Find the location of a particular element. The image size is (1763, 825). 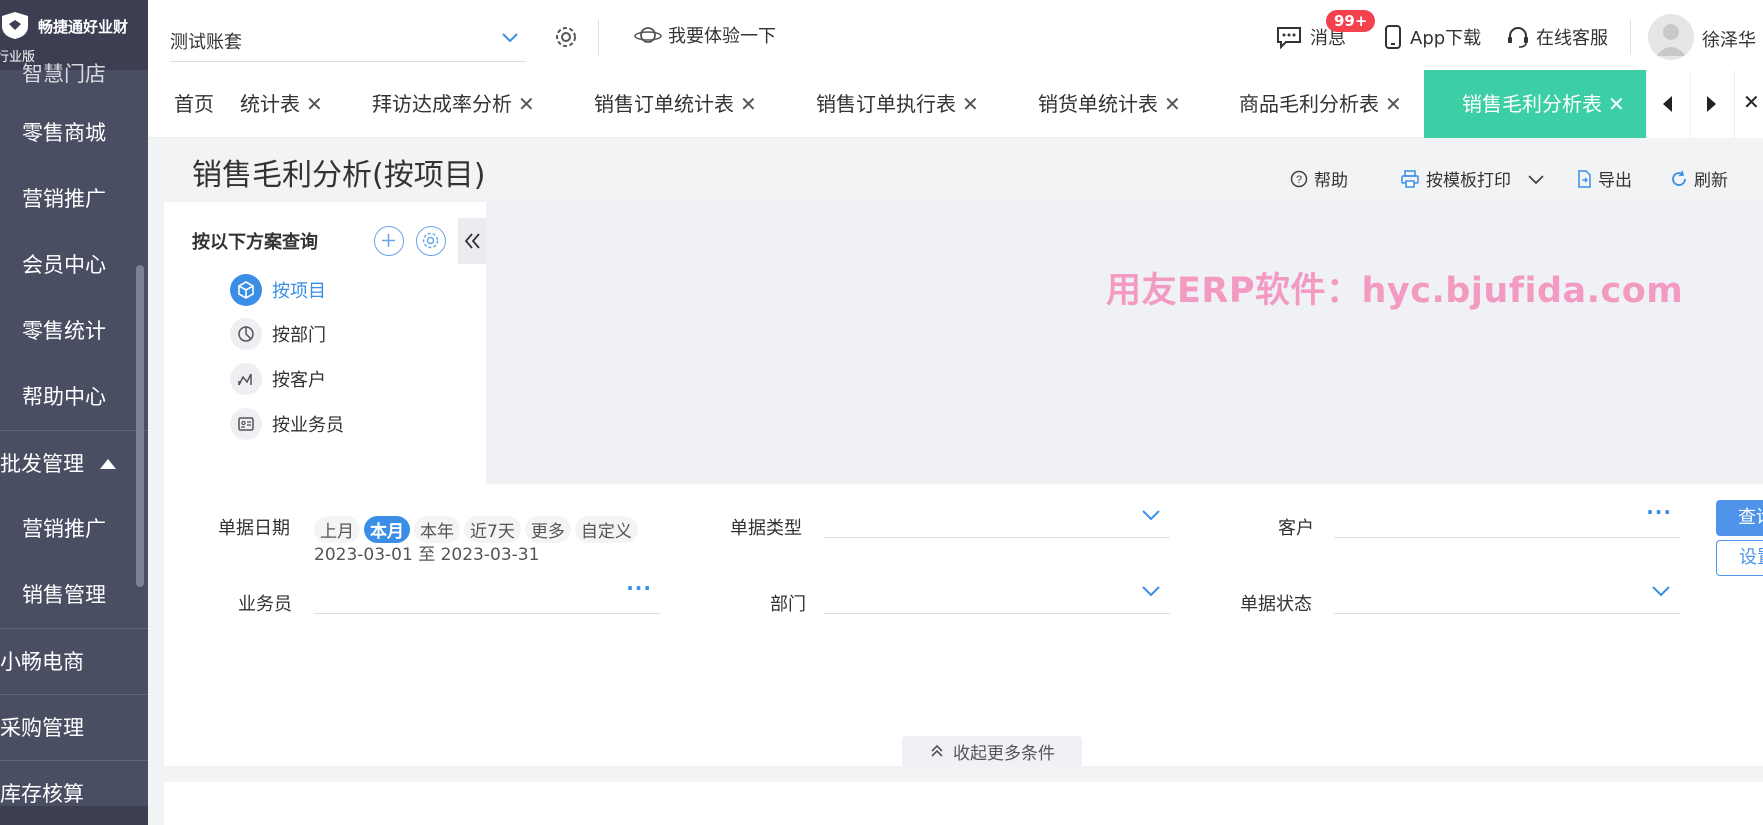

app-label: App下载 is located at coordinates (1446, 38).